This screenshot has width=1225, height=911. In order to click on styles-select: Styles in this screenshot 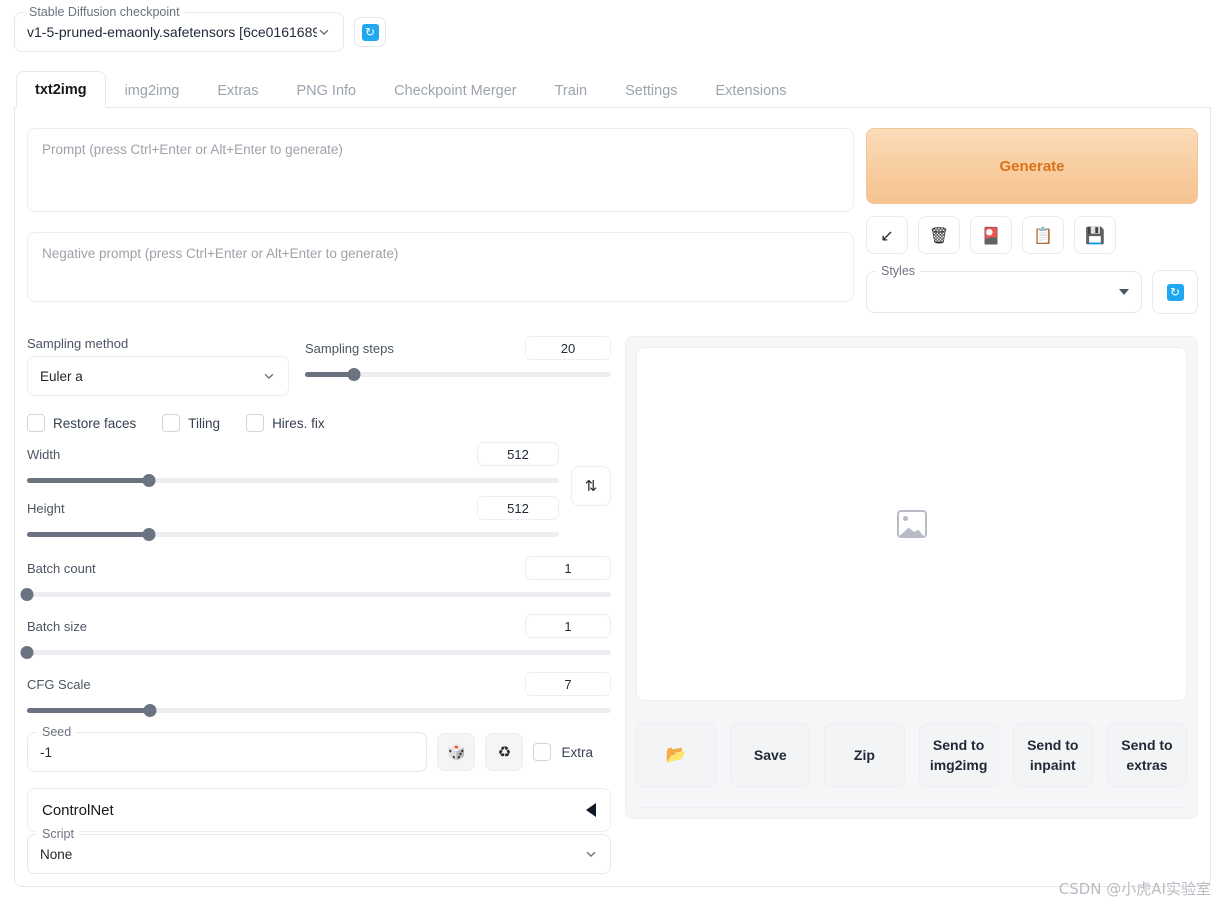, I will do `click(1004, 288)`.